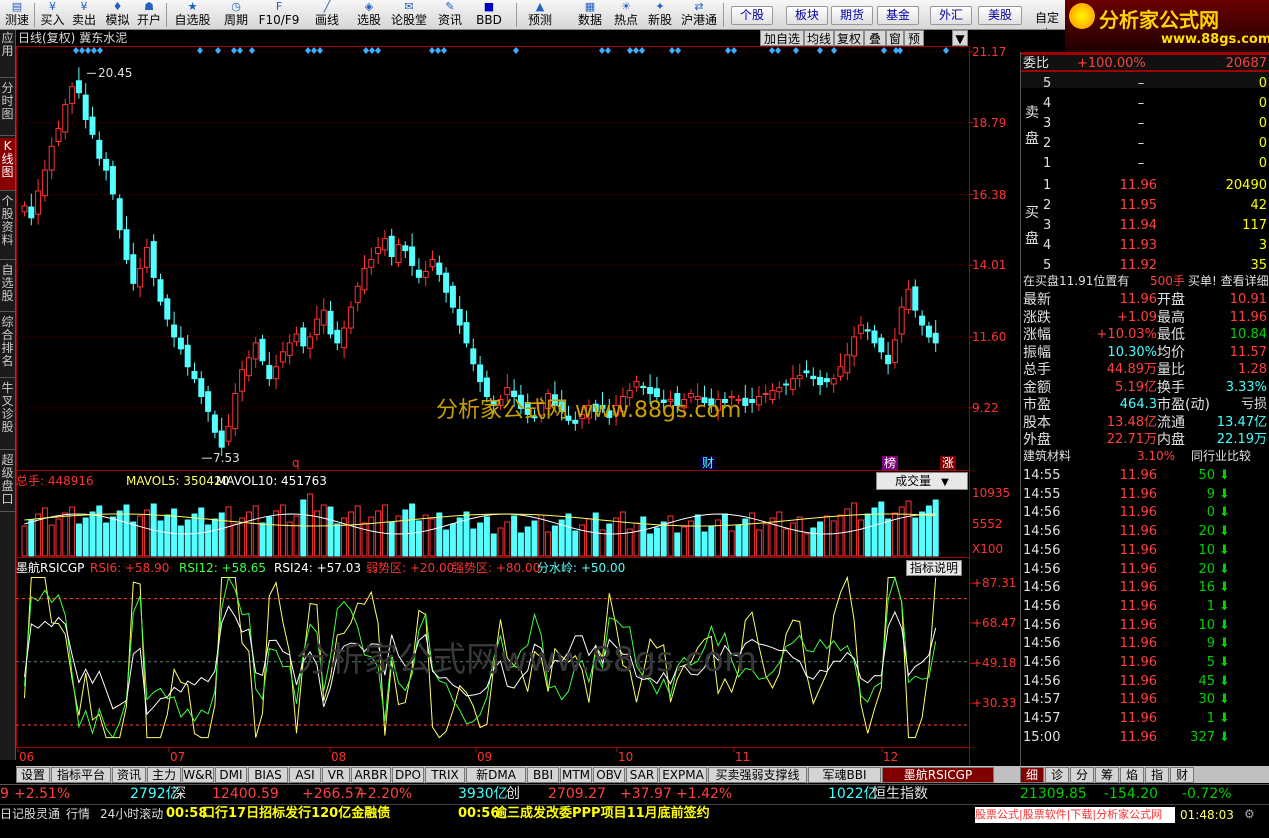  Describe the element at coordinates (708, 463) in the screenshot. I see `event-marker-1: 财` at that location.